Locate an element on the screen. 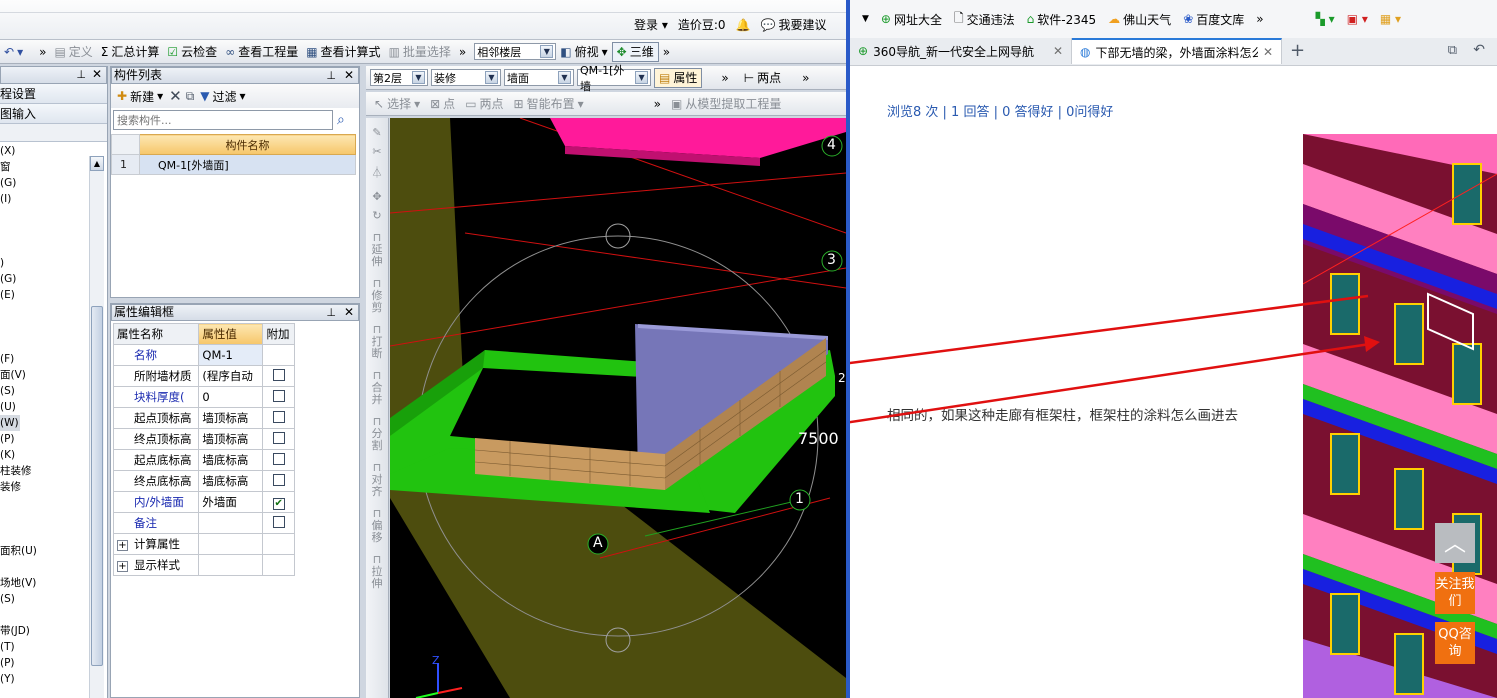 This screenshot has width=1497, height=698. batch-select-button: ▥ 批量选择 is located at coordinates (420, 52).